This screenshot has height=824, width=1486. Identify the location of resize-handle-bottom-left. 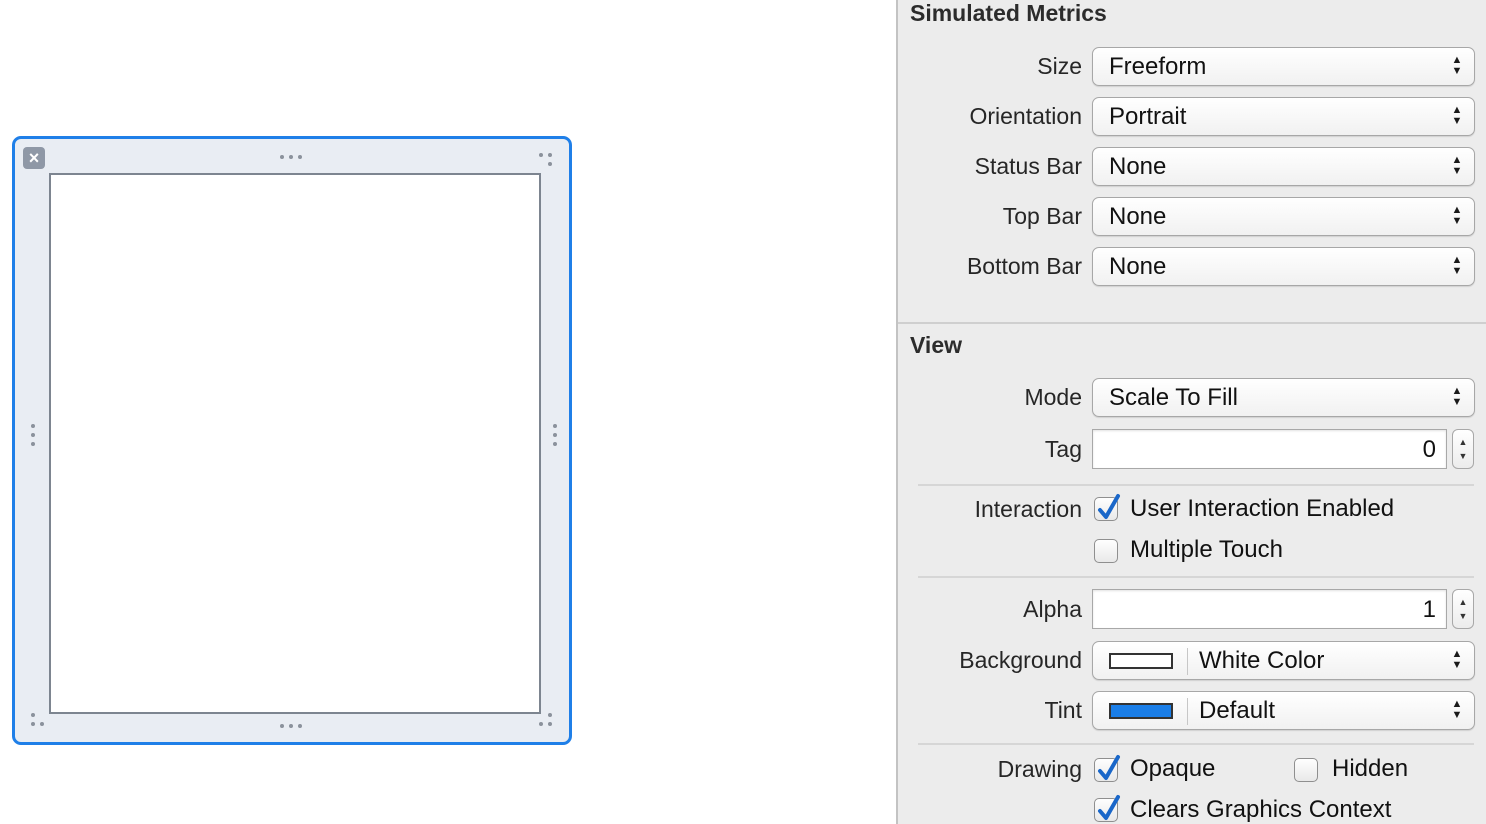
(38, 720).